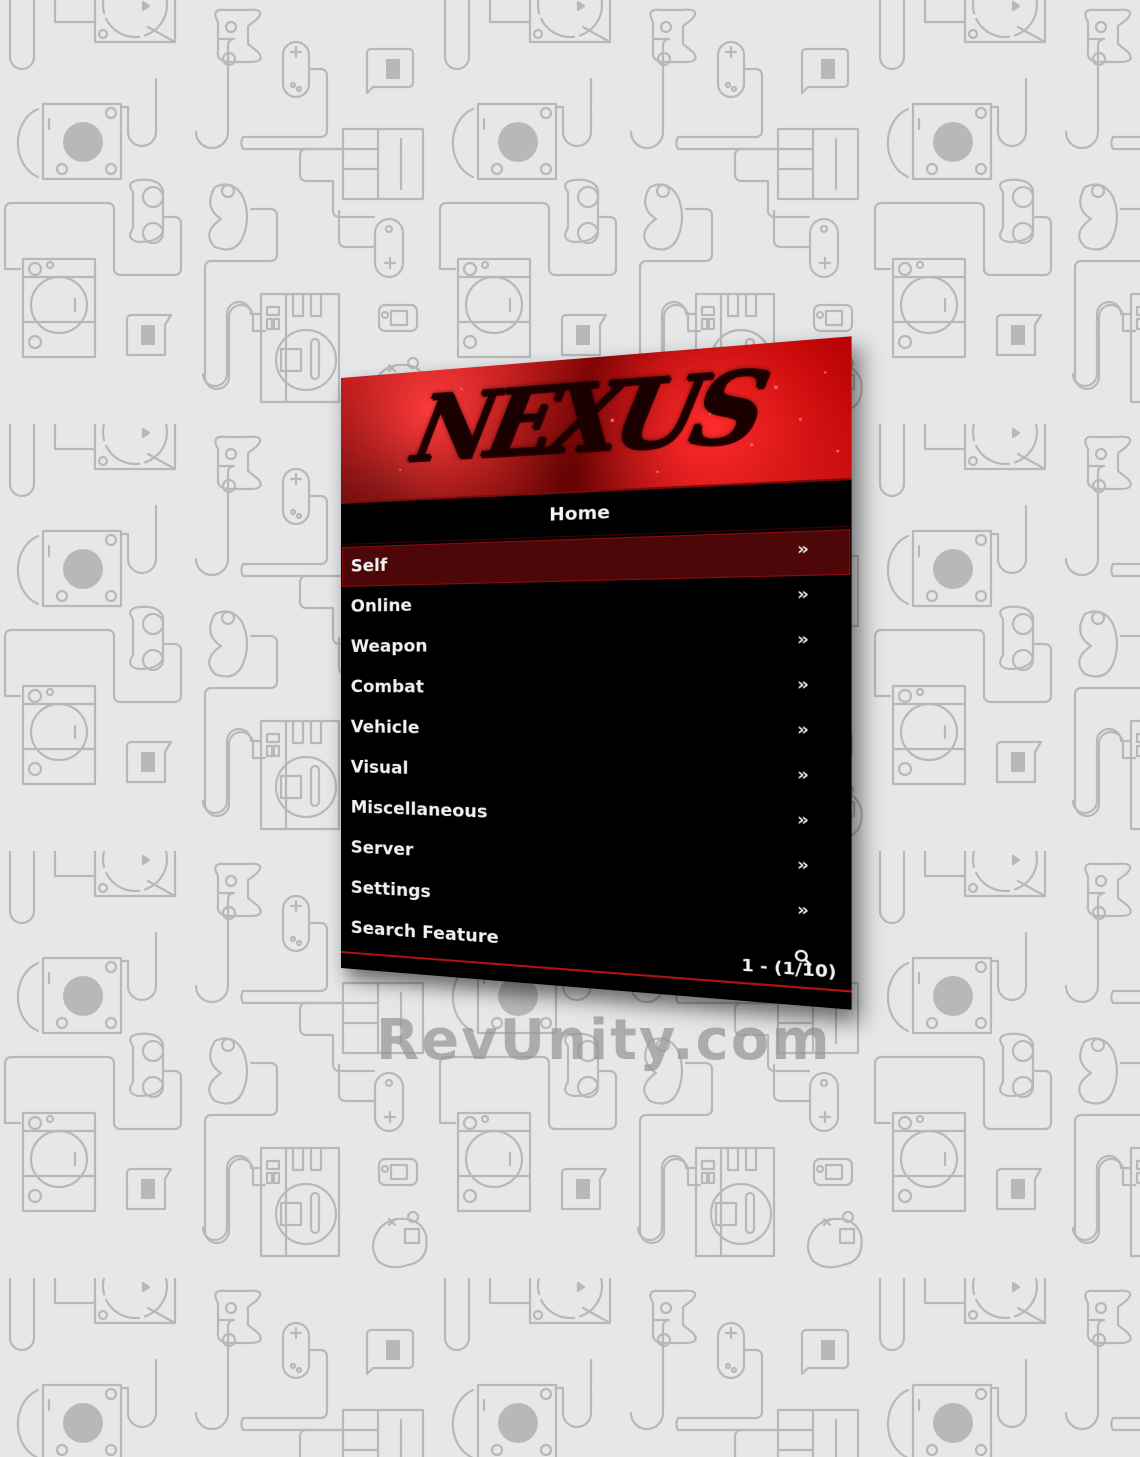 The image size is (1140, 1457). What do you see at coordinates (424, 933) in the screenshot?
I see `menu-item-label: Search Feature` at bounding box center [424, 933].